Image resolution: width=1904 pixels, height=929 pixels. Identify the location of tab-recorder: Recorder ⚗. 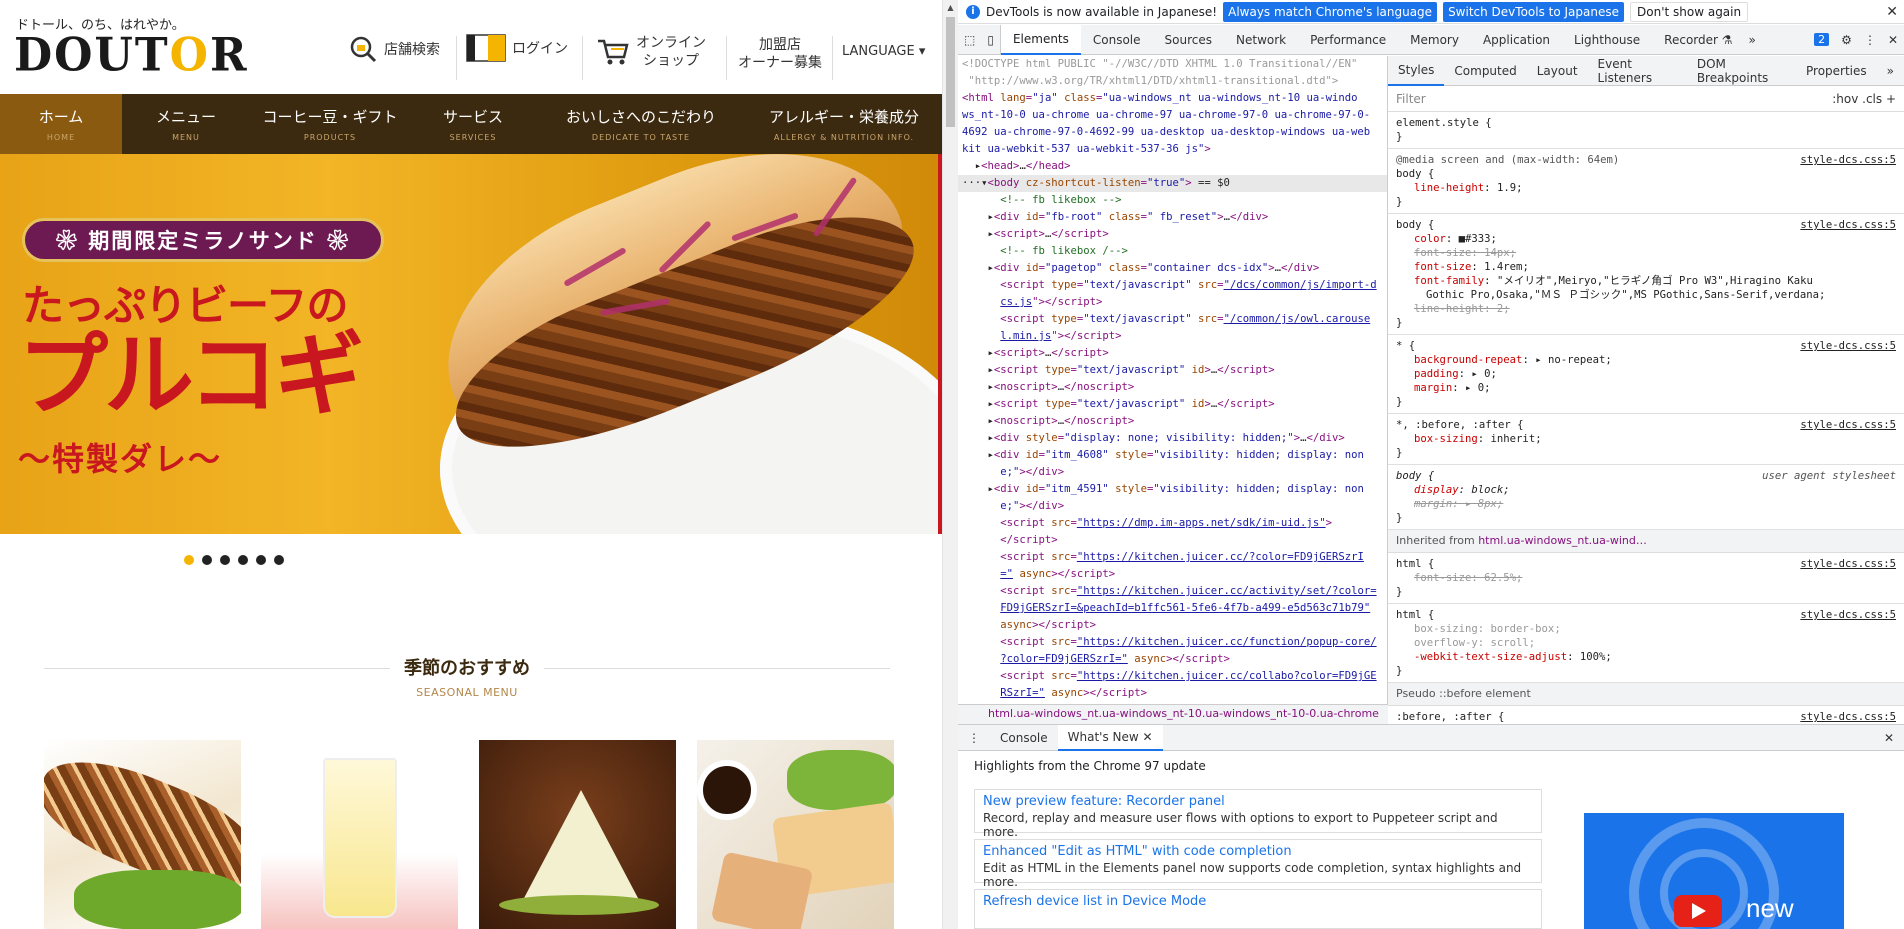
(1698, 40).